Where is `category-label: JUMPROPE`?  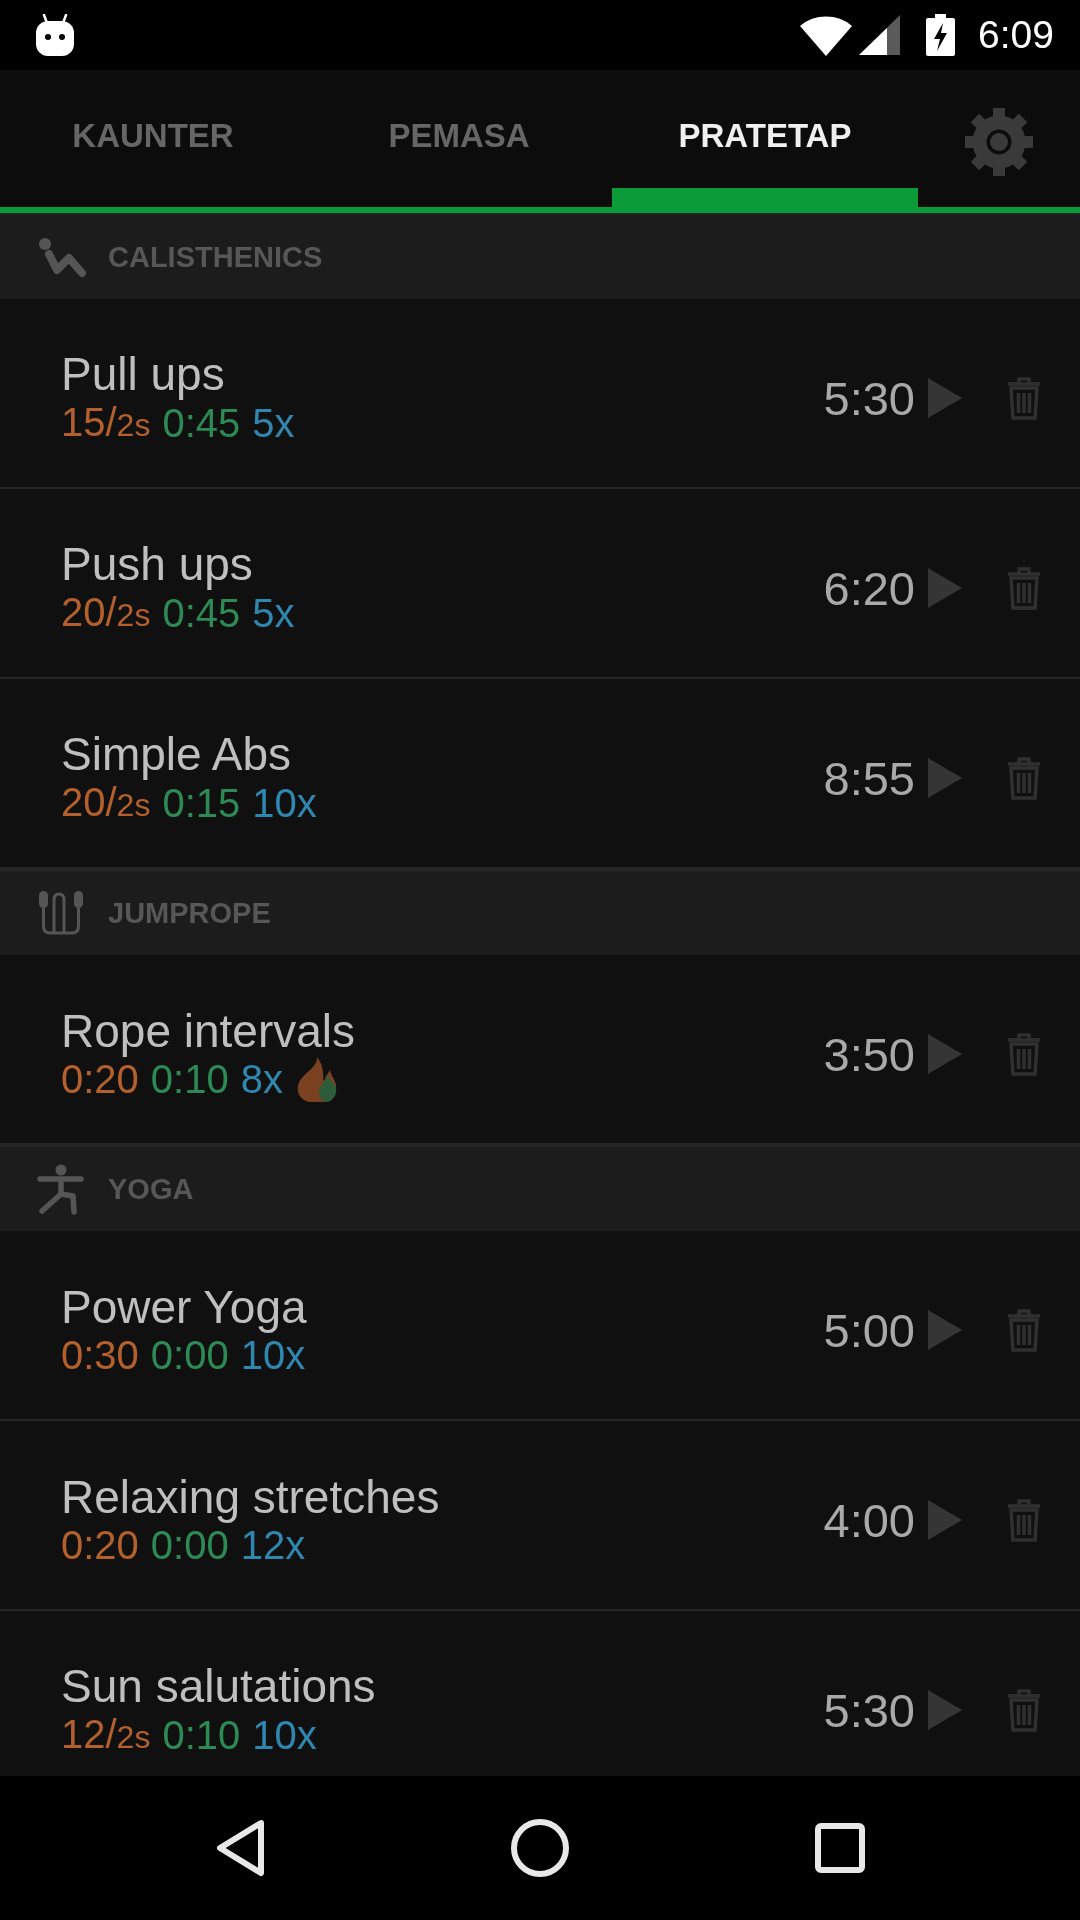 category-label: JUMPROPE is located at coordinates (189, 913).